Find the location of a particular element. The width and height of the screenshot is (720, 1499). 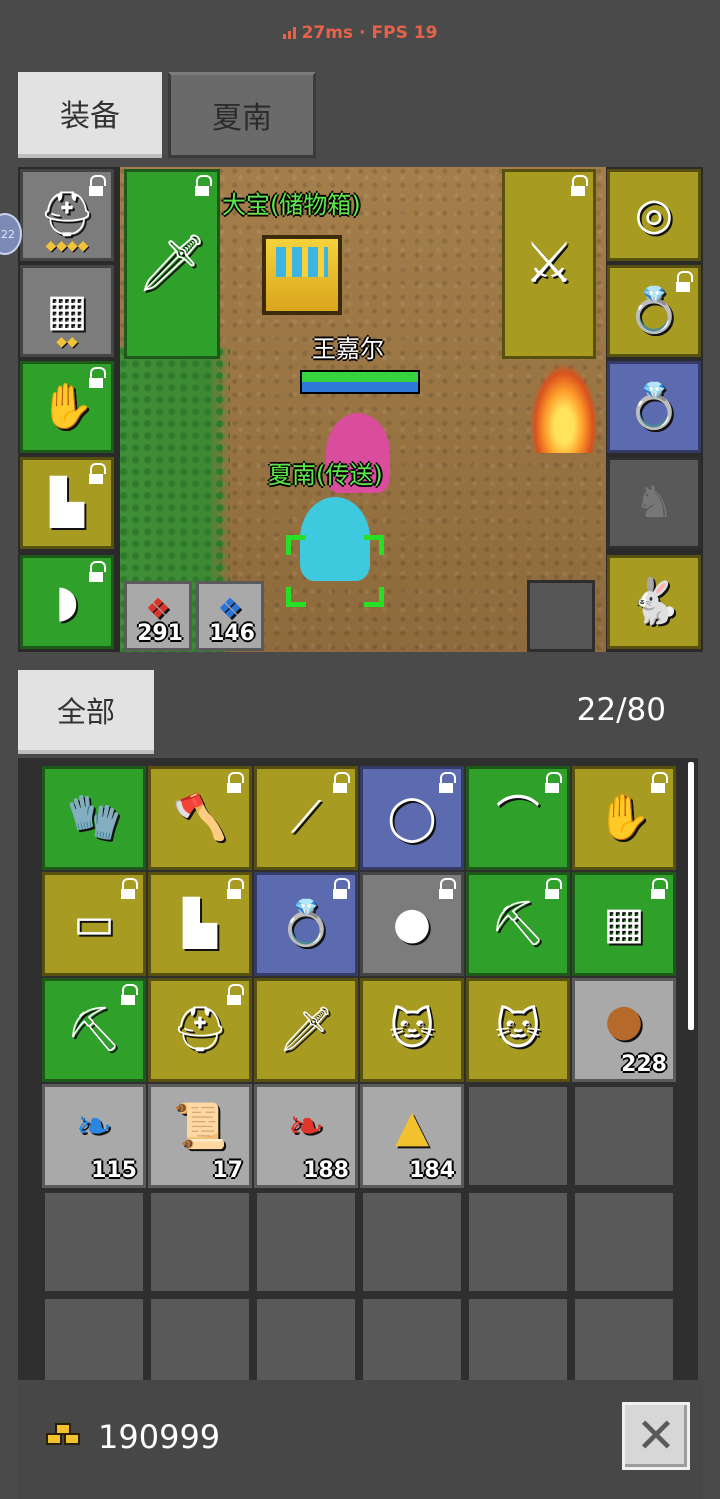

iron-sword-icon: ⚔ is located at coordinates (549, 263).